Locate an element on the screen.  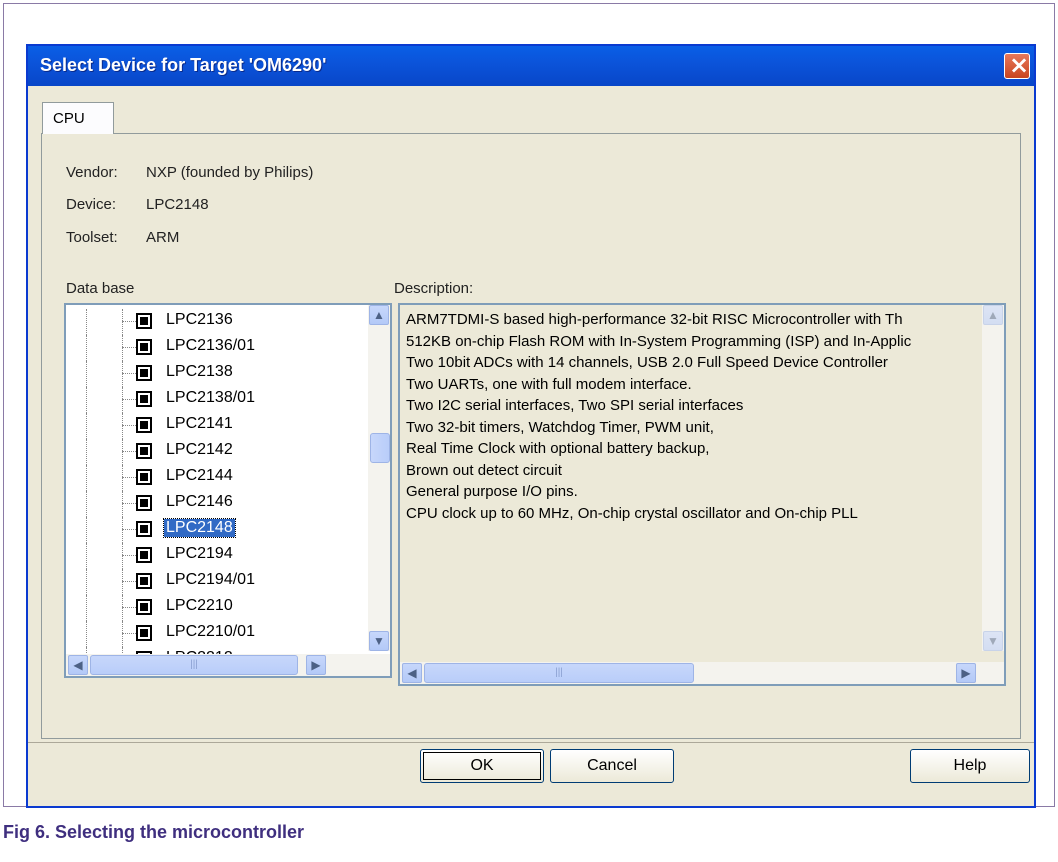
device-value: LPC2148 is located at coordinates (177, 204).